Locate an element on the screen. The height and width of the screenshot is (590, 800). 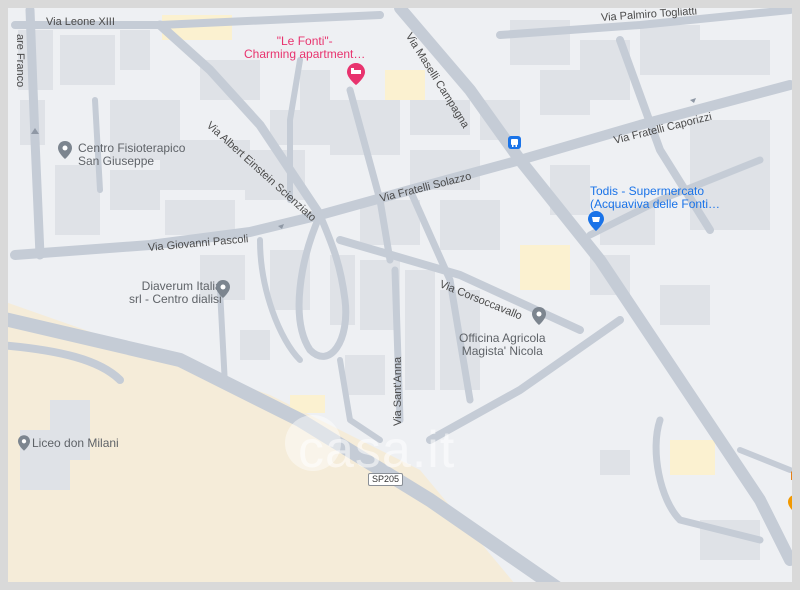
poi-label-officina-agricola: Officina Agricola Magista' Nicola is located at coordinates (502, 345).